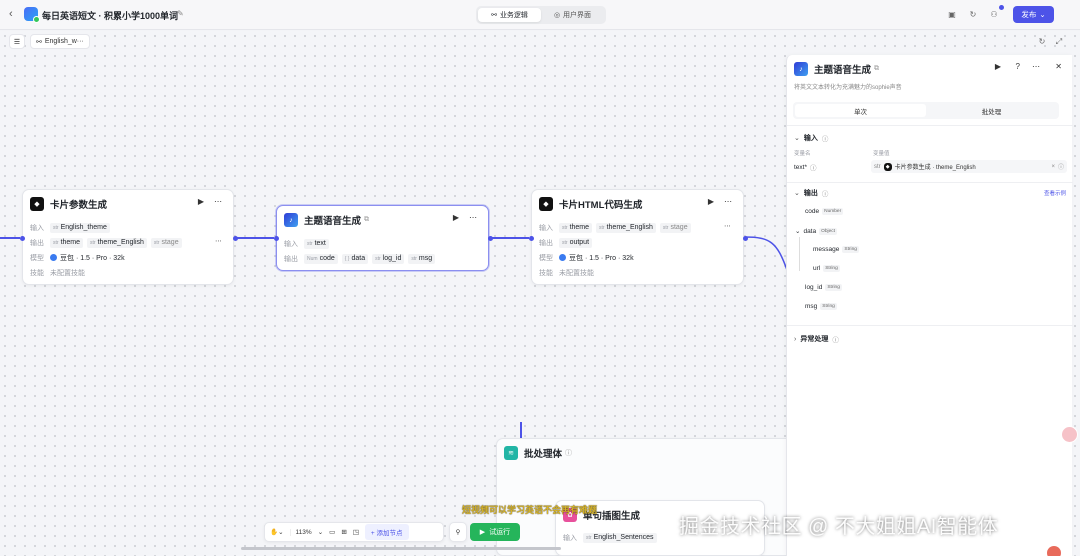 The width and height of the screenshot is (1080, 556). Describe the element at coordinates (626, 227) in the screenshot. I see `input-chip: str theme_English` at that location.